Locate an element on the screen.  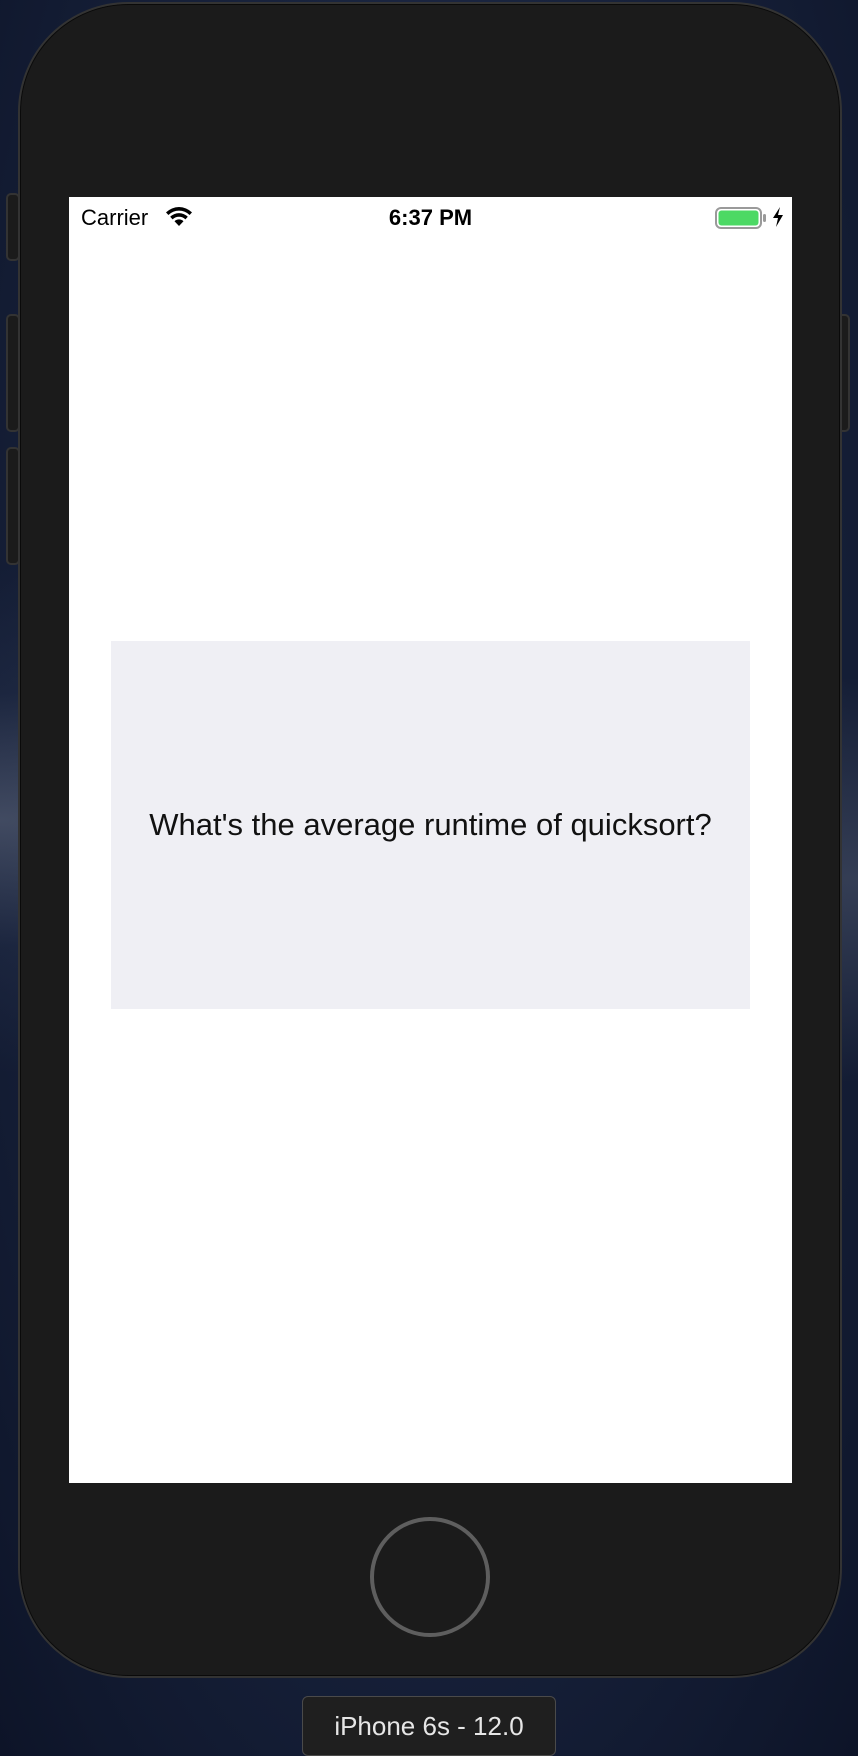
status-time: 6:37 PM is located at coordinates (430, 217).